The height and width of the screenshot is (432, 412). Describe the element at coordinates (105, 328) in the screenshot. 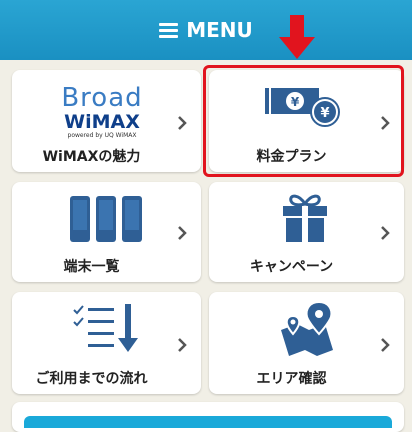

I see `checklist-arrow-icon` at that location.